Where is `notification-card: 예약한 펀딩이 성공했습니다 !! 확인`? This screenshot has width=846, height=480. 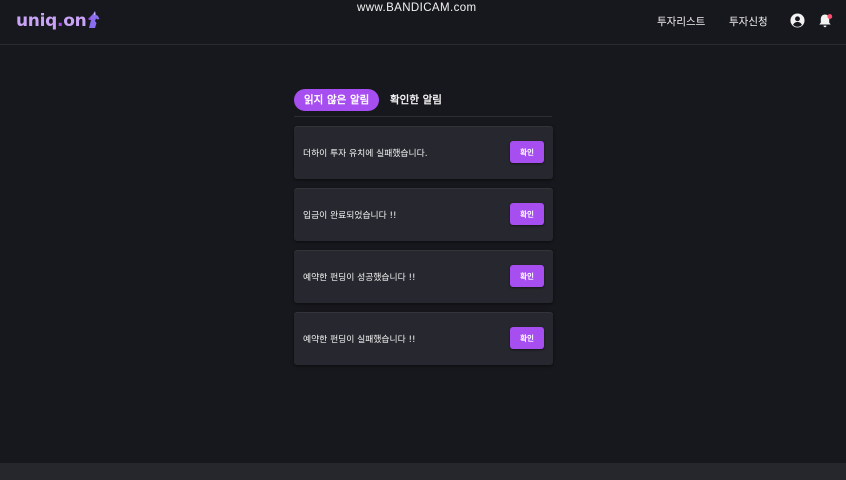
notification-card: 예약한 펀딩이 성공했습니다 !! 확인 is located at coordinates (423, 276).